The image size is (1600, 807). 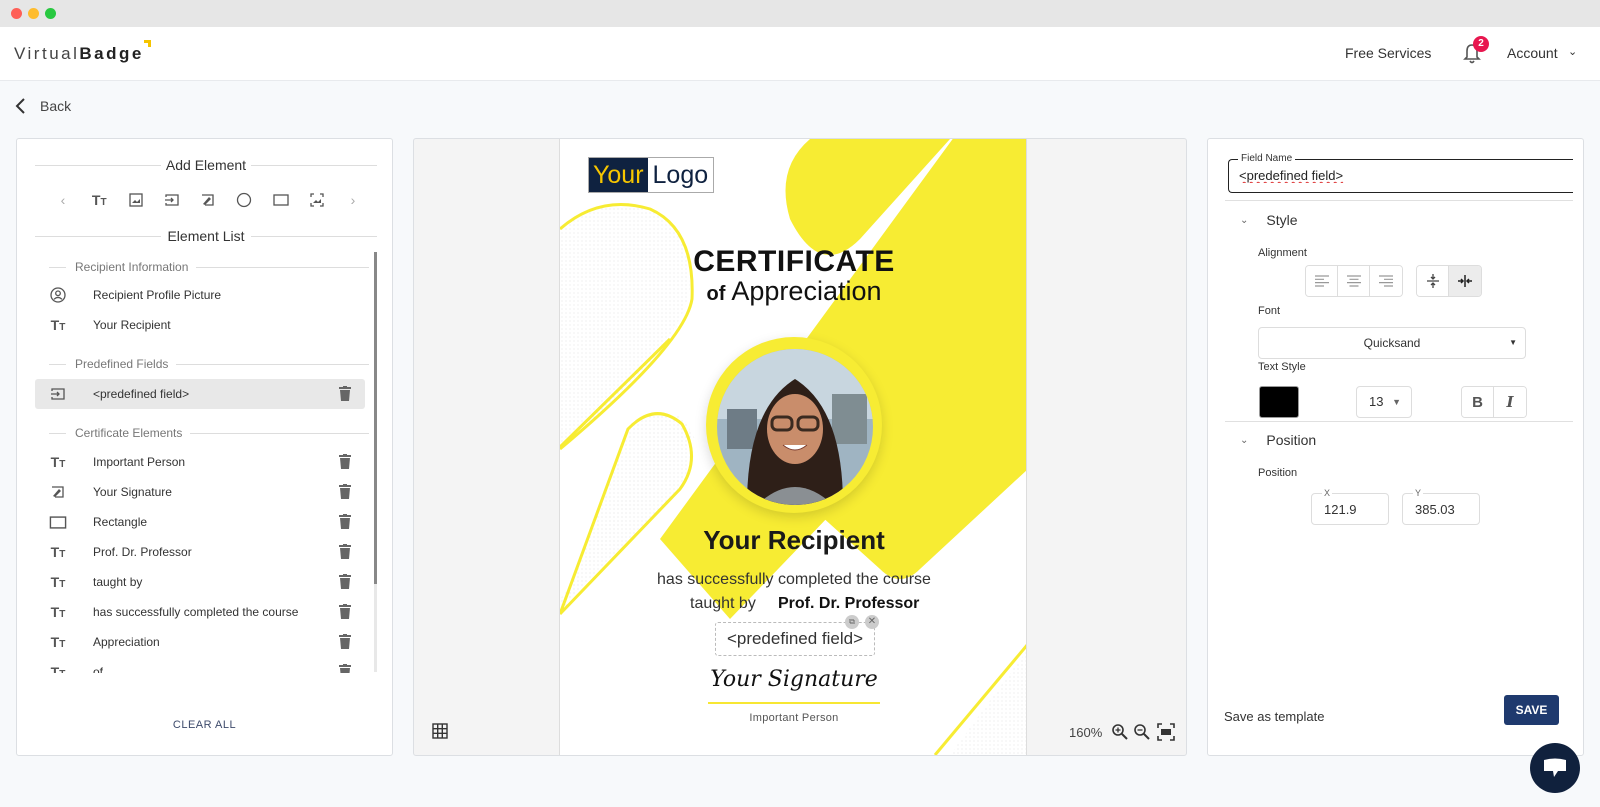 What do you see at coordinates (1572, 51) in the screenshot?
I see `chevron-down-icon: ⌄` at bounding box center [1572, 51].